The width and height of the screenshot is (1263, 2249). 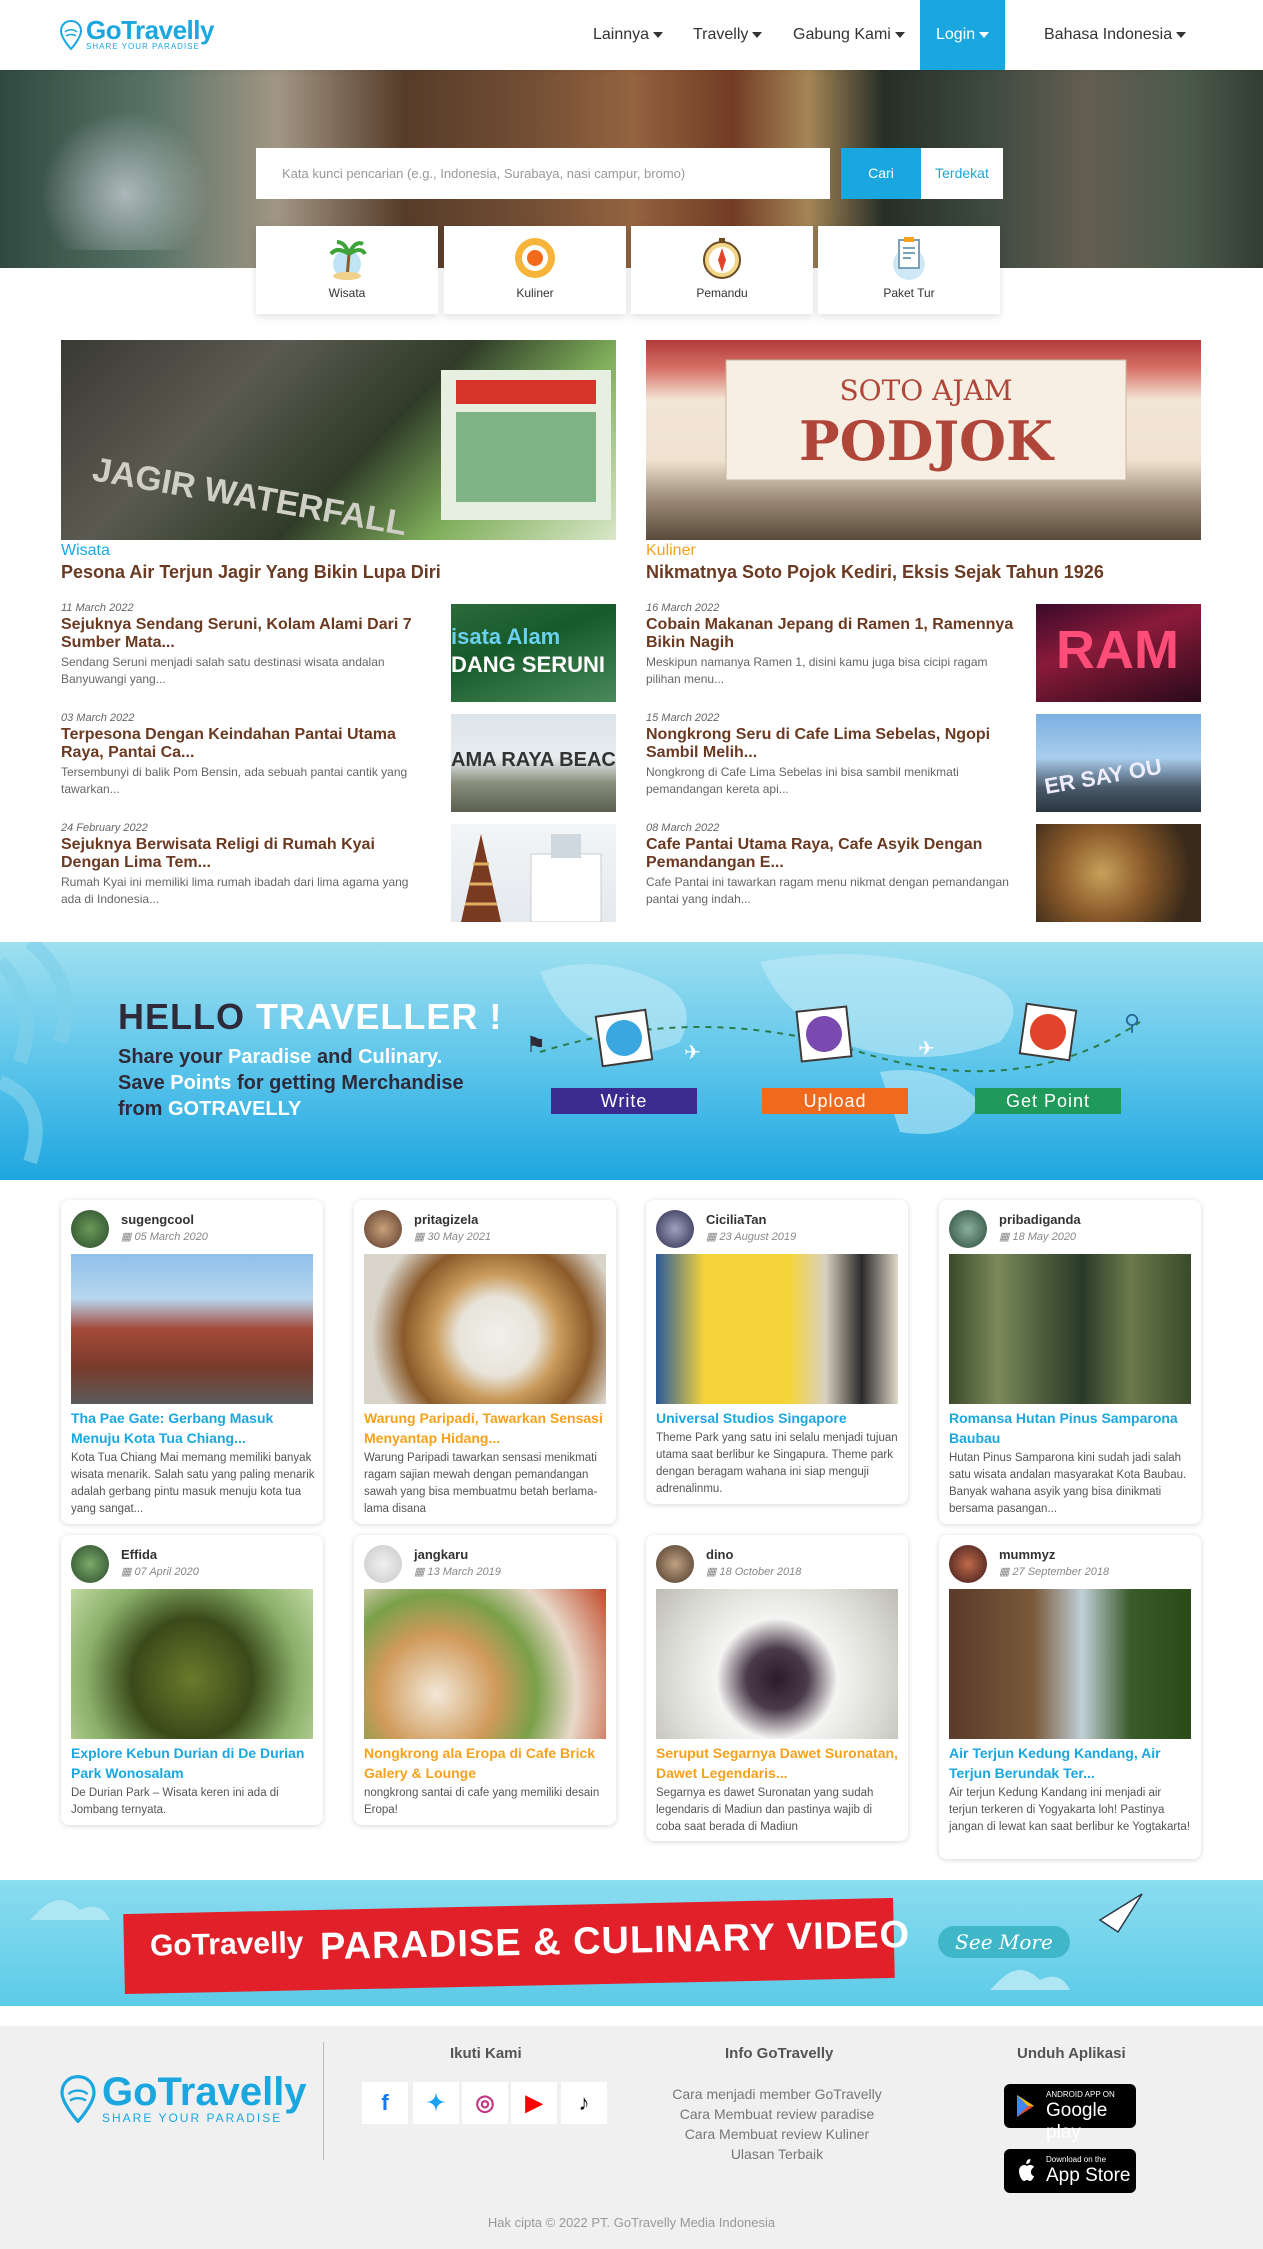 What do you see at coordinates (291, 1083) in the screenshot?
I see `banner-line: Save Points for getting Merchandise` at bounding box center [291, 1083].